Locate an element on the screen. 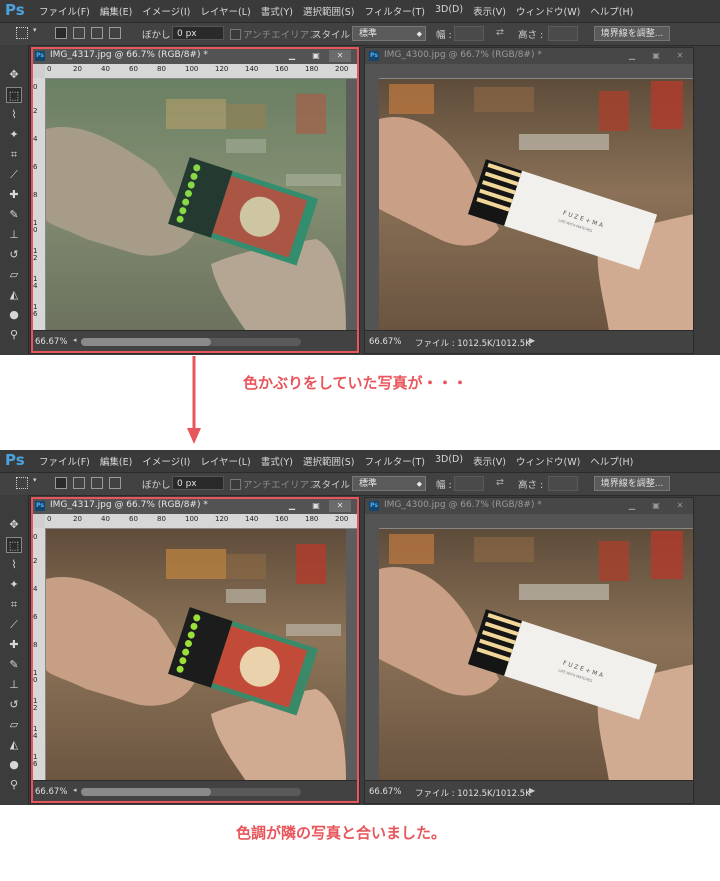  antialias-label: アンチエイリアス is located at coordinates (281, 485).